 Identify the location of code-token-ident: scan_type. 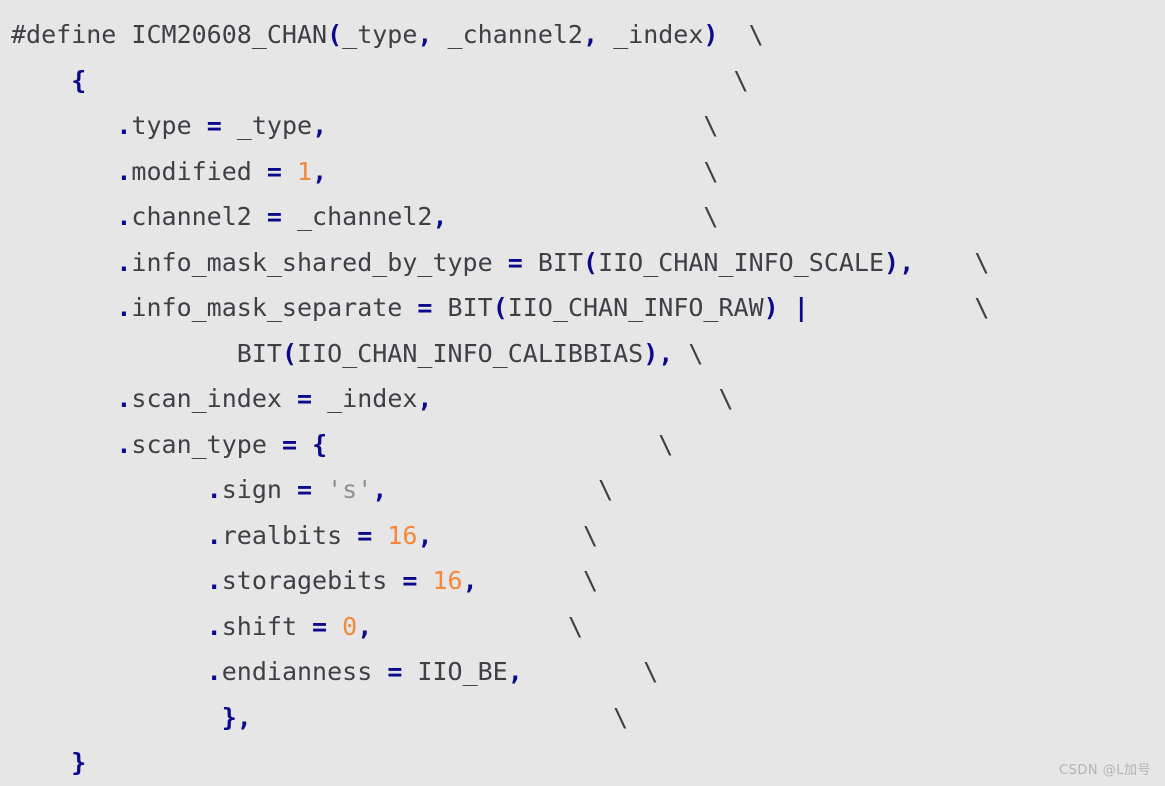
(206, 444).